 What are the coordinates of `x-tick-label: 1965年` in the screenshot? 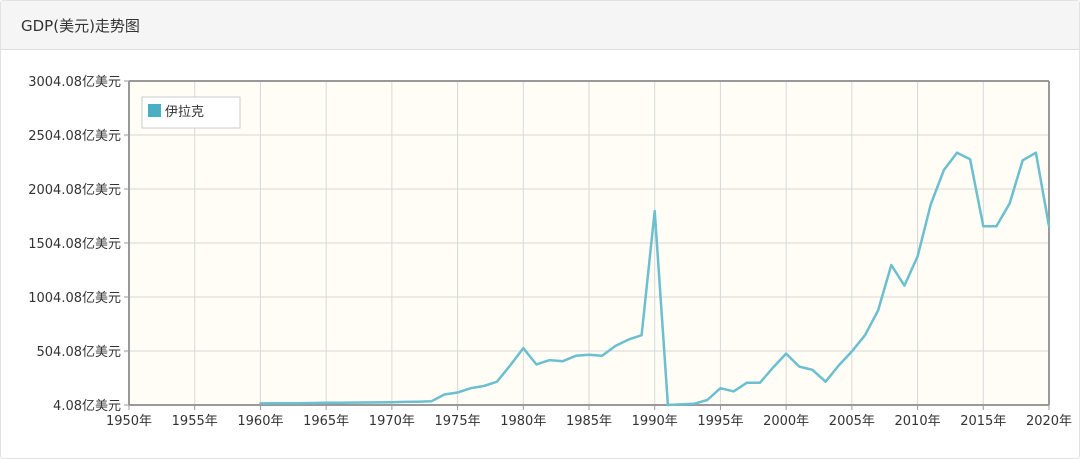 It's located at (326, 421).